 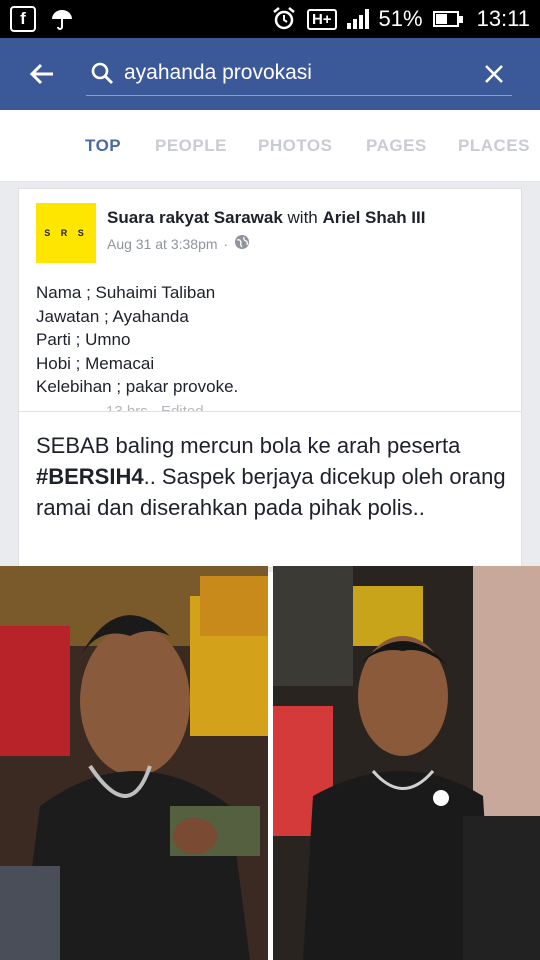 What do you see at coordinates (295, 146) in the screenshot?
I see `tab-photos: PHOTOS` at bounding box center [295, 146].